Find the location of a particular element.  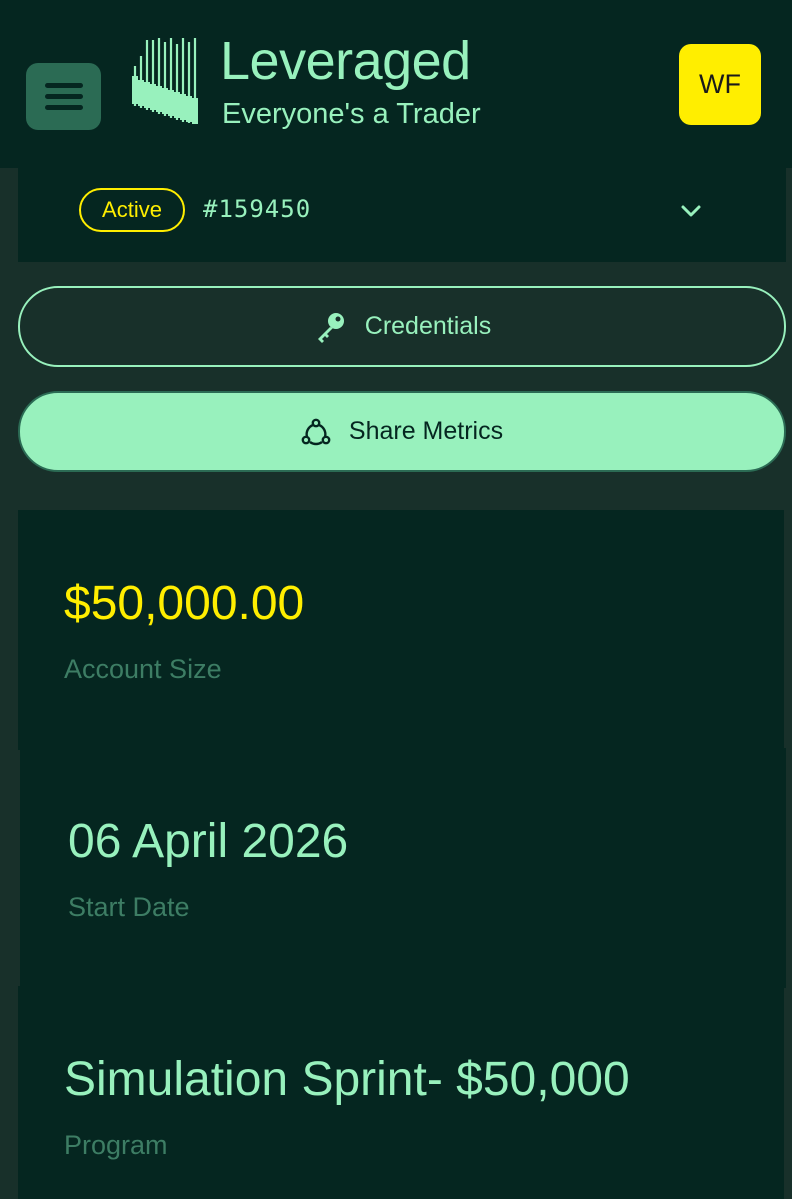

share-metrics-label: Share Metrics is located at coordinates (426, 431).